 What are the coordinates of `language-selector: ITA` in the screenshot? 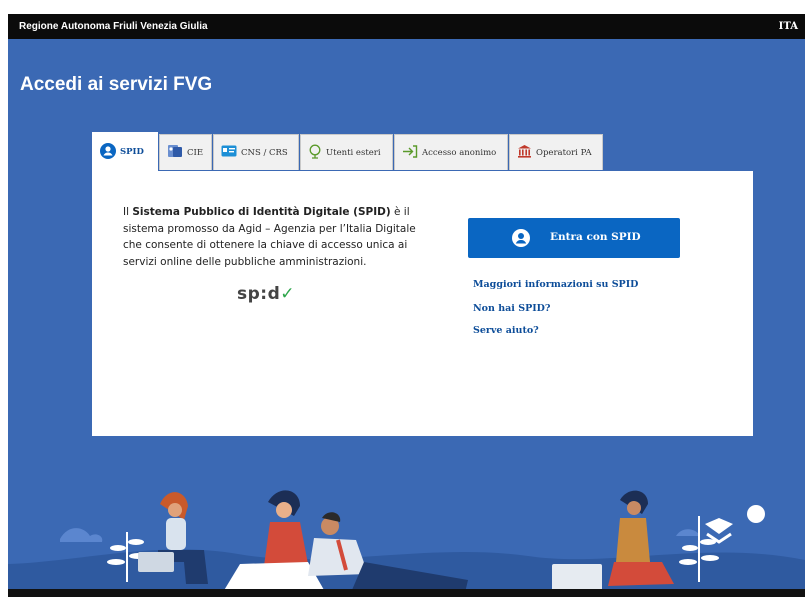 It's located at (788, 26).